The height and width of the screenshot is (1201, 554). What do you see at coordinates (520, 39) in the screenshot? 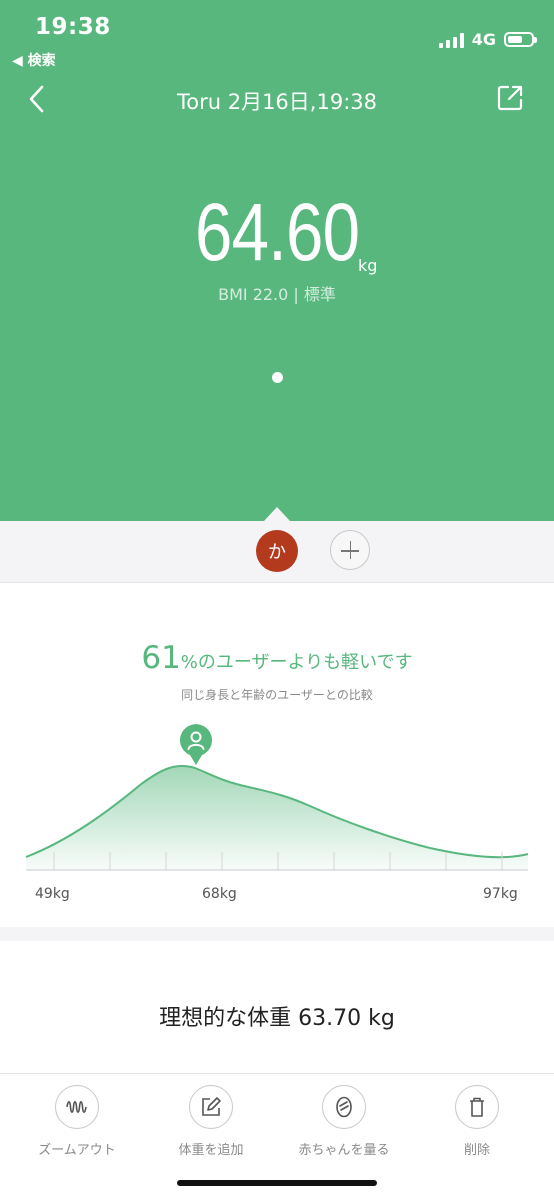
I see `battery-icon` at bounding box center [520, 39].